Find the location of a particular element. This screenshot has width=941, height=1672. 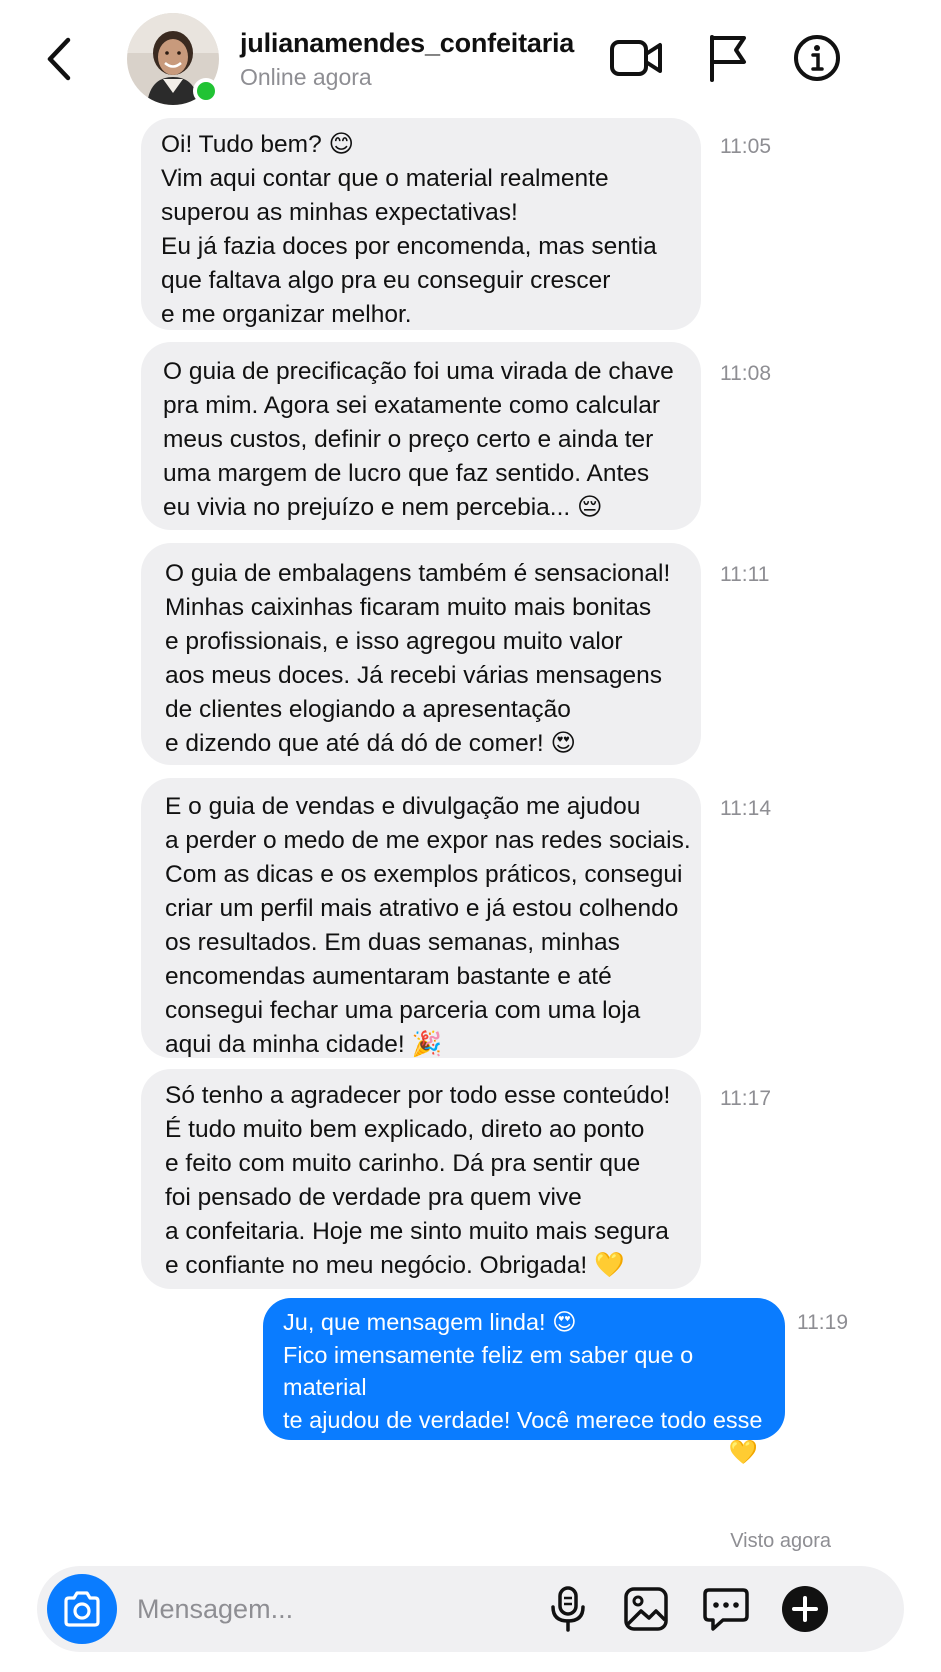

flag-icon is located at coordinates (728, 58).